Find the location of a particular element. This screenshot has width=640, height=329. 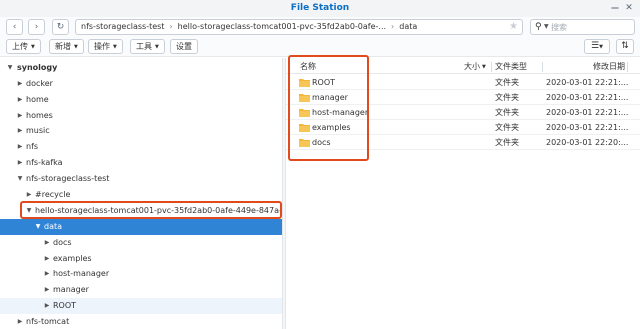

search-box: ⚲ ▼ is located at coordinates (582, 27).